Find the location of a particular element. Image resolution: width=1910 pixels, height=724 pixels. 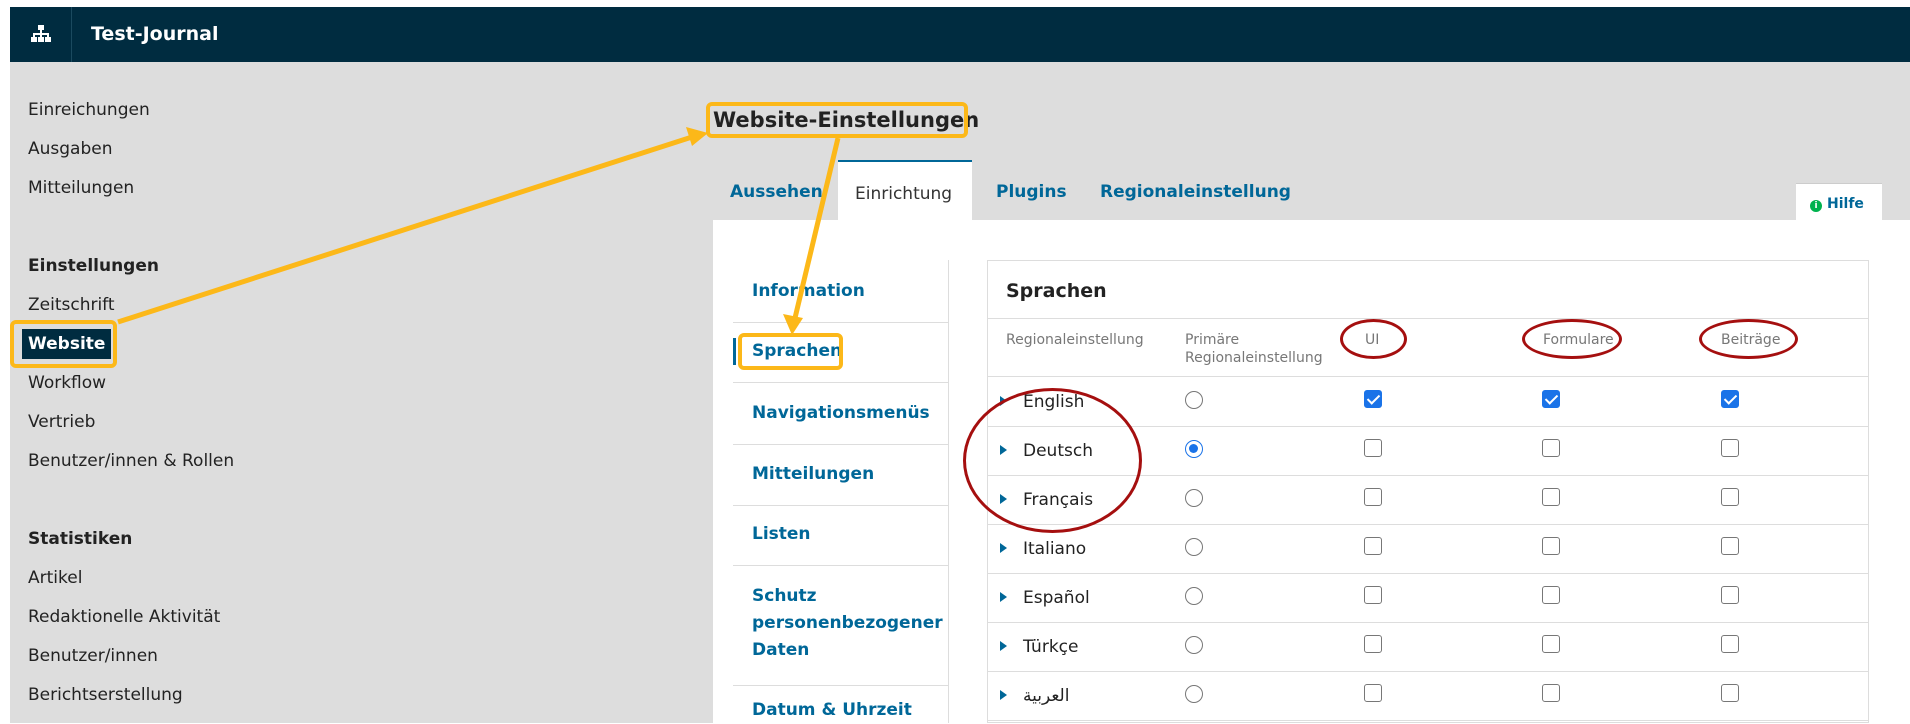

info-icon: i is located at coordinates (1816, 206).